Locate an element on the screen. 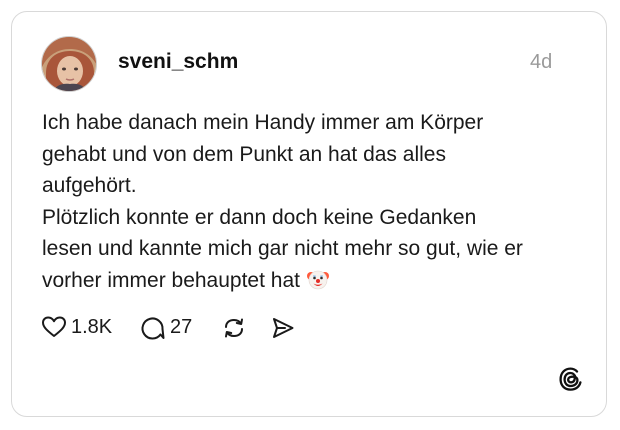 The width and height of the screenshot is (620, 430). post-time: 4d is located at coordinates (541, 62).